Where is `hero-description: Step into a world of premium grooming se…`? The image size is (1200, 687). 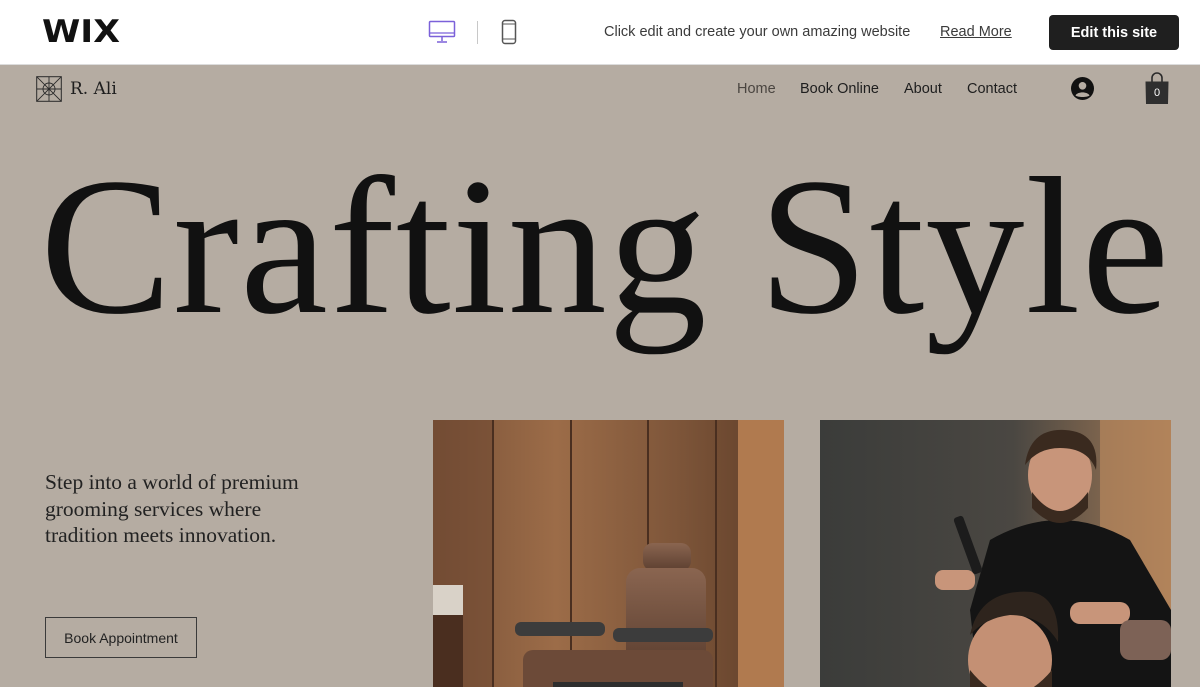
hero-description: Step into a world of premium grooming se… is located at coordinates (172, 508).